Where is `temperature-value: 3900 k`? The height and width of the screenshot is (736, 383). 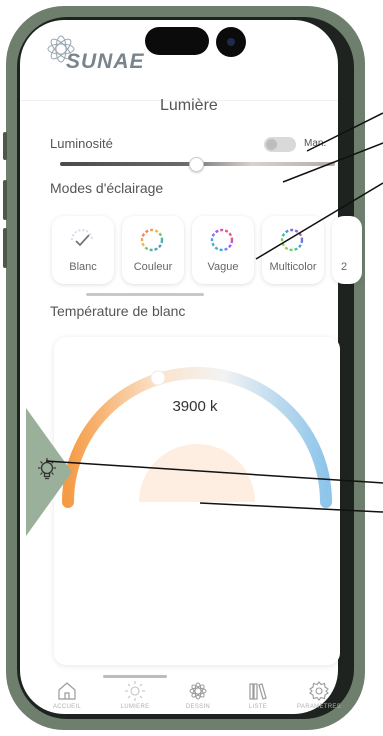
temperature-value: 3900 k is located at coordinates (195, 406).